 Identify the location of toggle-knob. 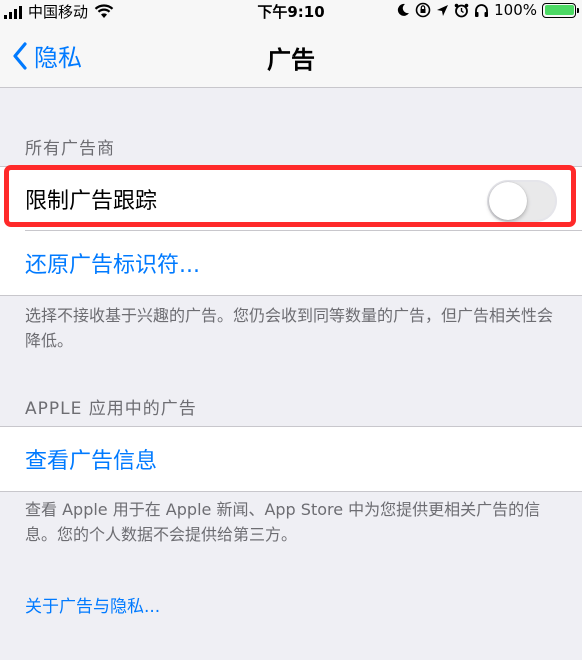
(508, 201).